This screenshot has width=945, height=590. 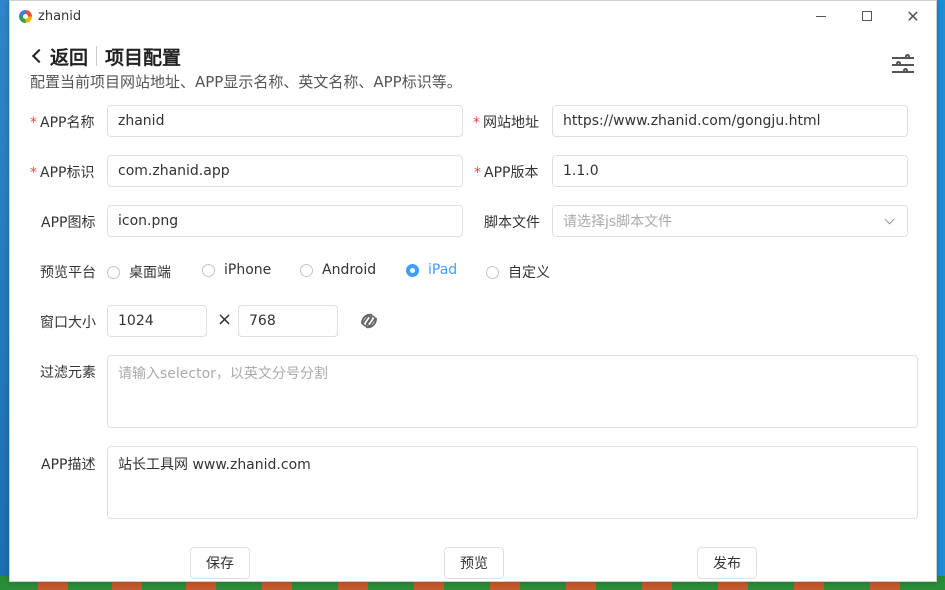 What do you see at coordinates (338, 270) in the screenshot?
I see `radio-android: Android` at bounding box center [338, 270].